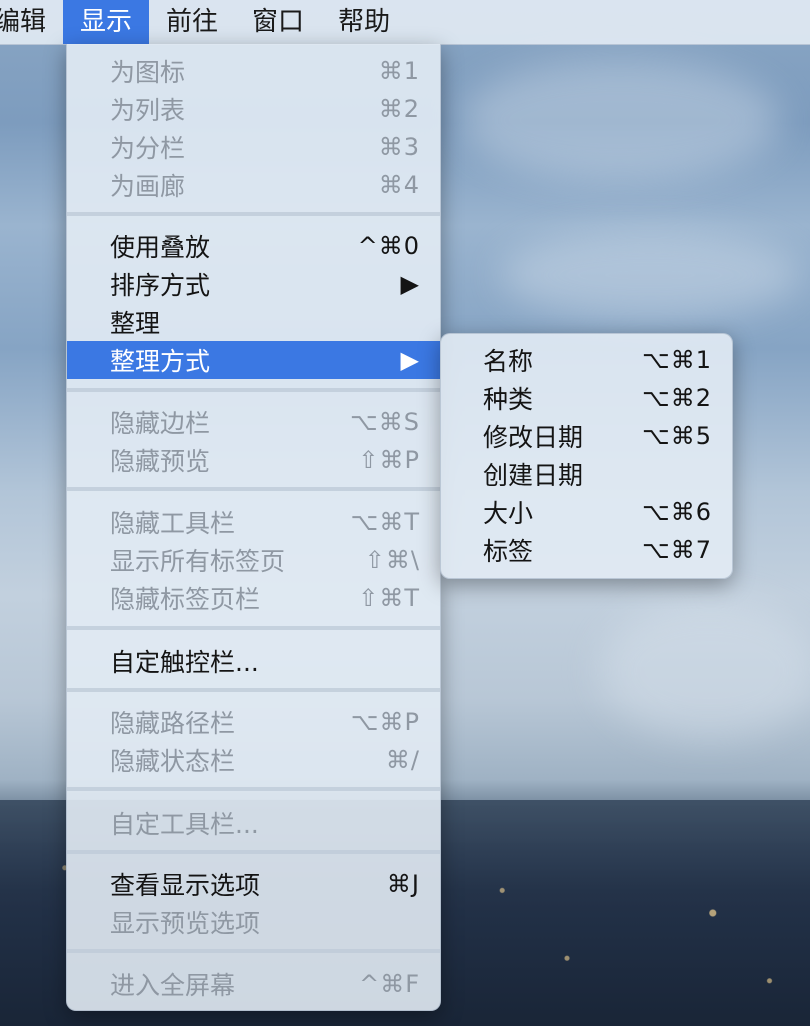 The width and height of the screenshot is (810, 1026). I want to click on menu-item-hide-sidebar: 隐藏边栏 ⌥⌘S, so click(253, 422).